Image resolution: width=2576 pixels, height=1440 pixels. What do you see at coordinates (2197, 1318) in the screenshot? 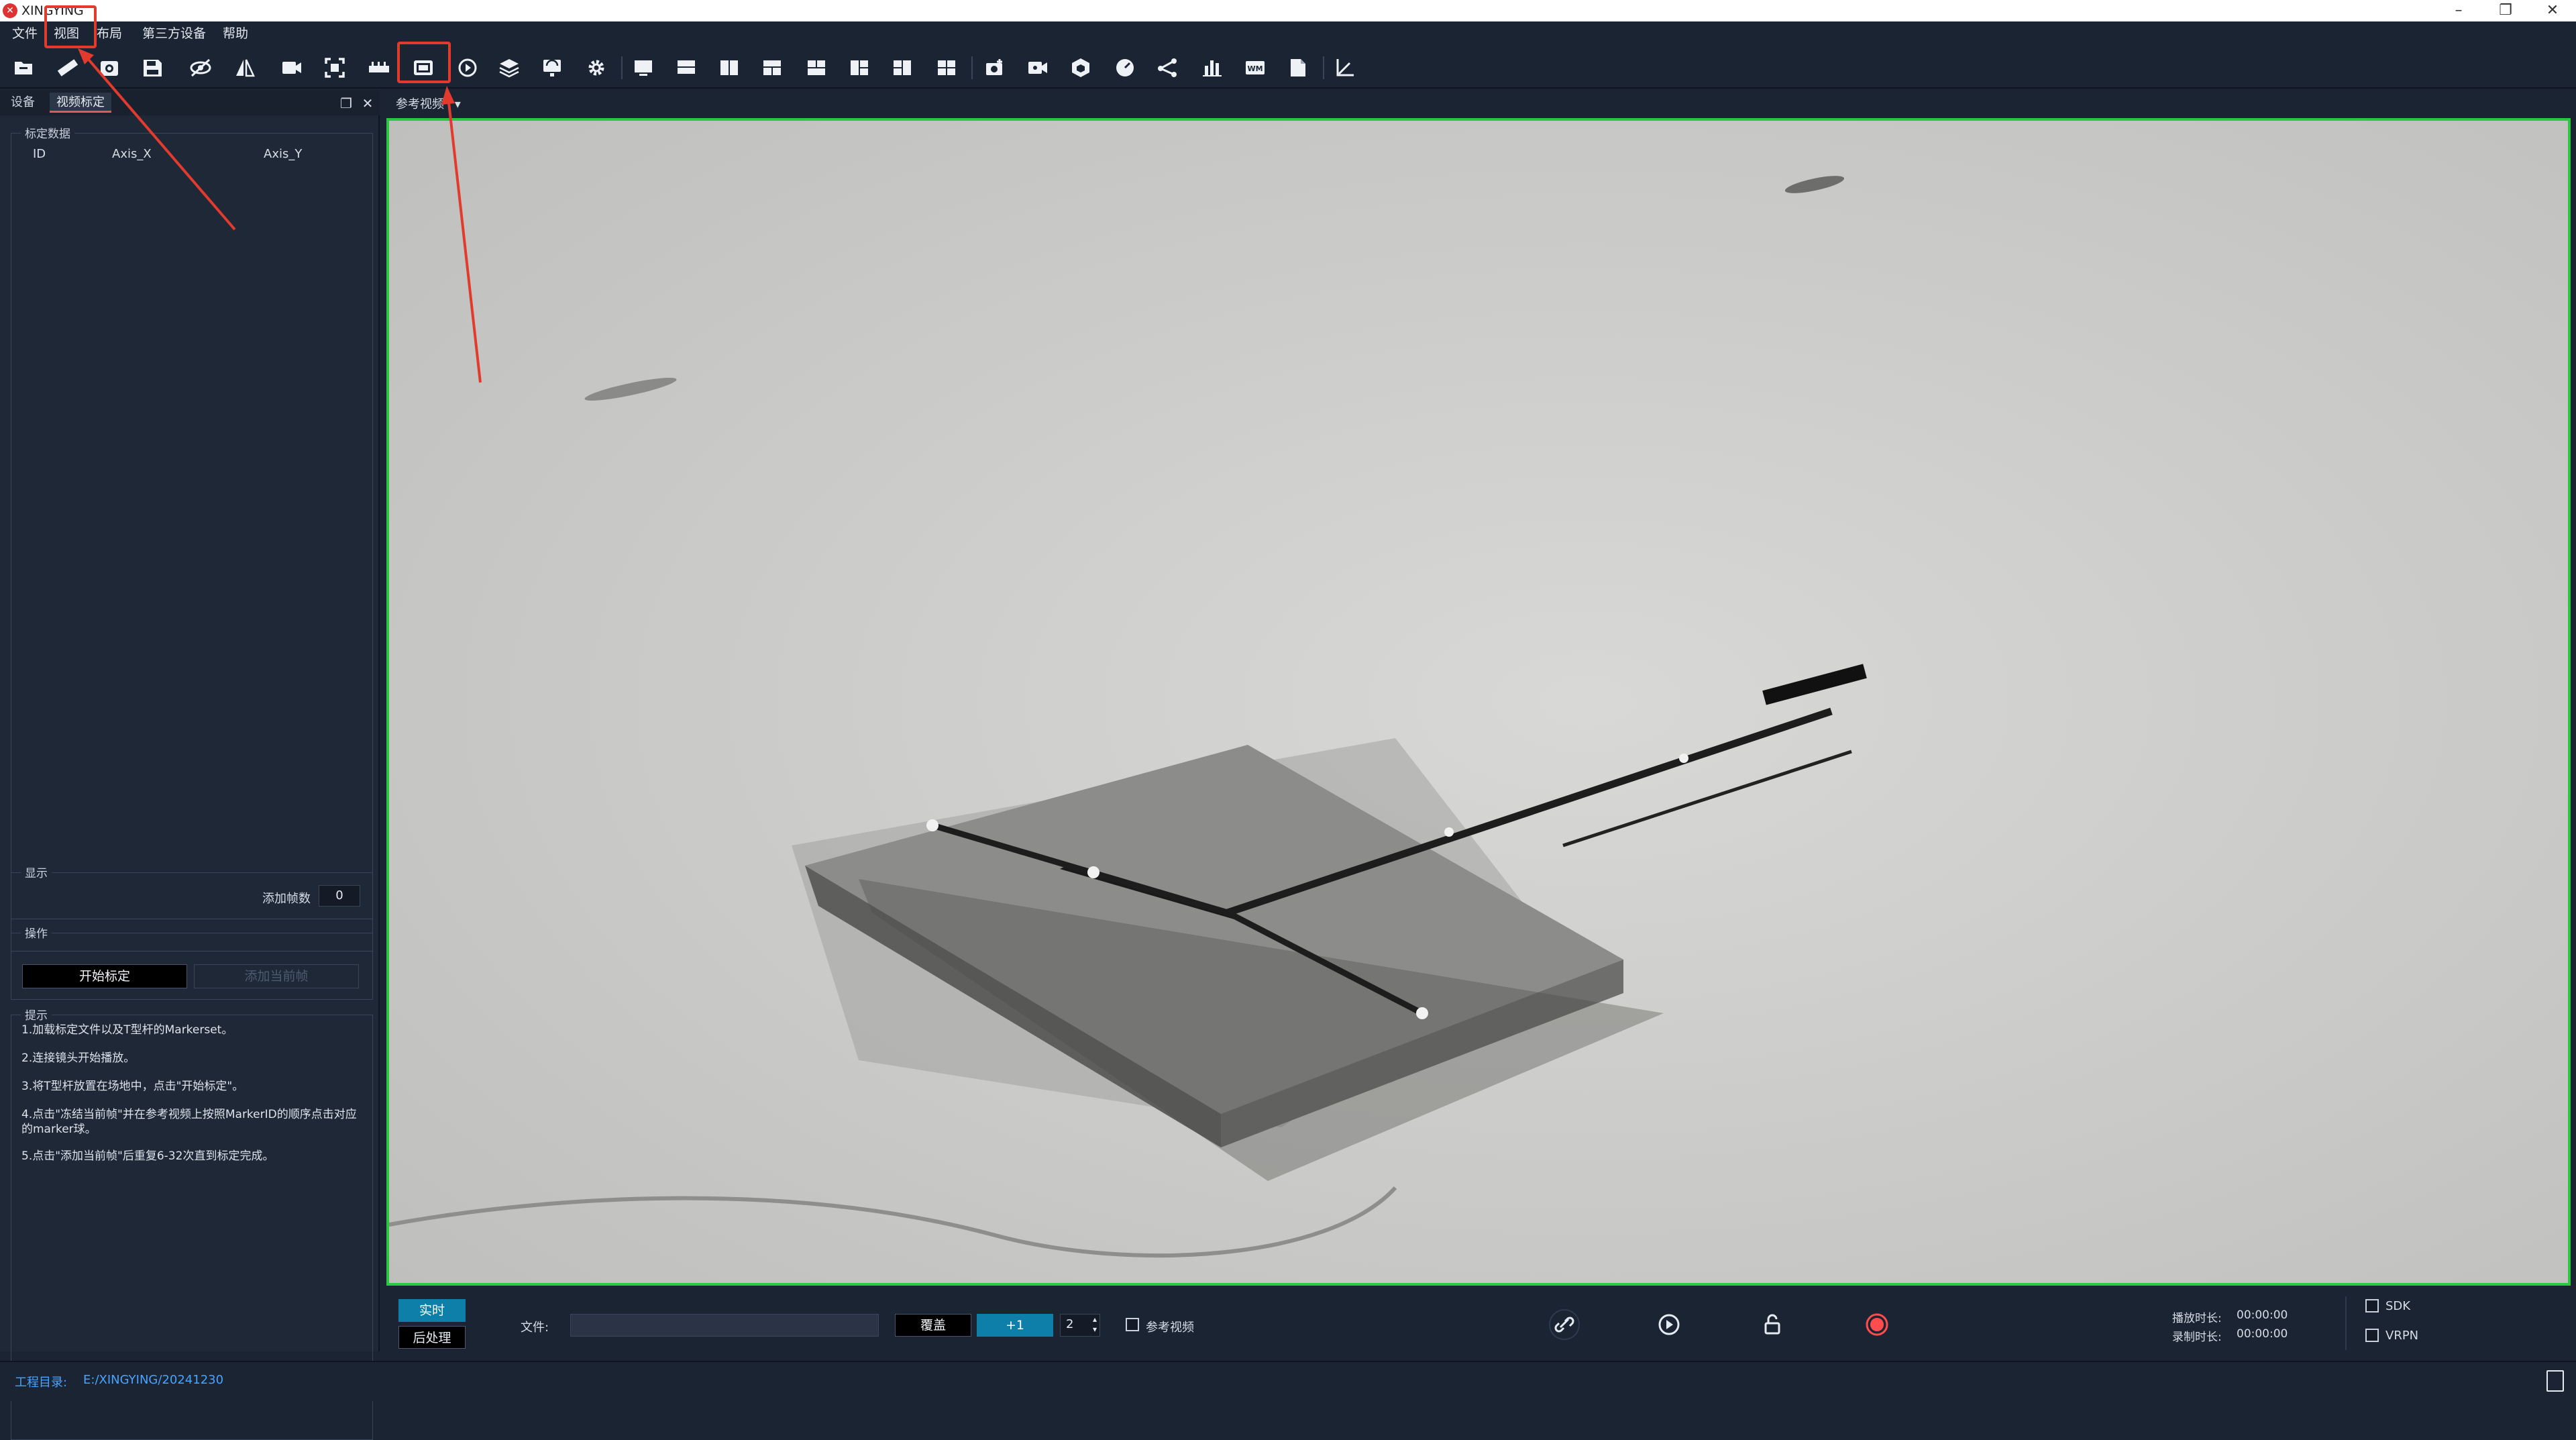
I see `play-time-label: 播放时长:` at bounding box center [2197, 1318].